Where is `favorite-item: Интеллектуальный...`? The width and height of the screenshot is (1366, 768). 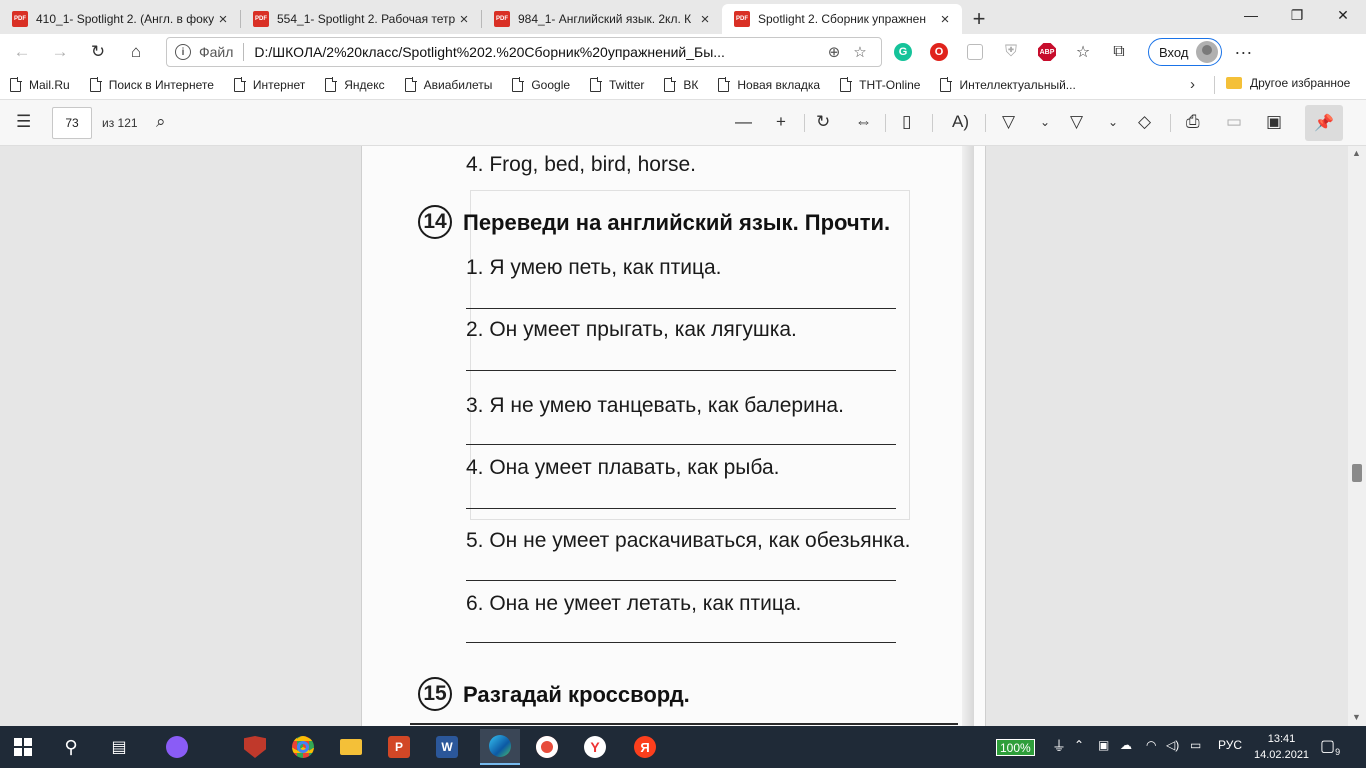
favorite-item: Интеллектуальный... is located at coordinates (1008, 84).